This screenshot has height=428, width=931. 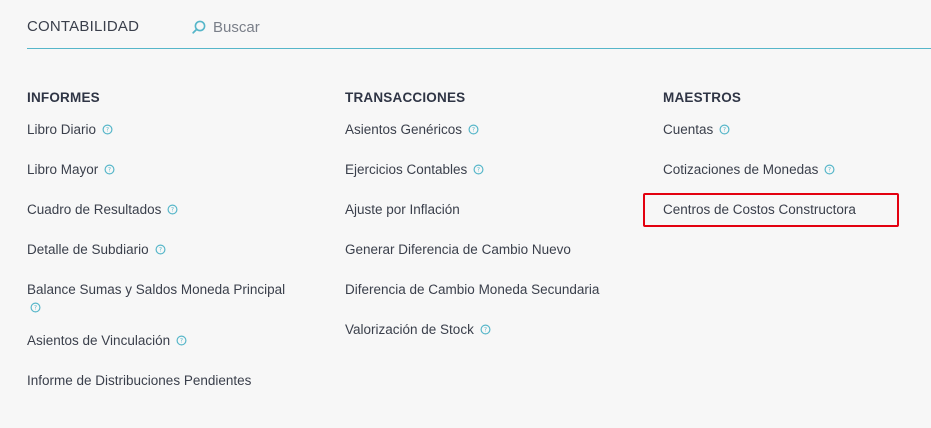 What do you see at coordinates (702, 97) in the screenshot?
I see `maestros-heading: MAESTROS` at bounding box center [702, 97].